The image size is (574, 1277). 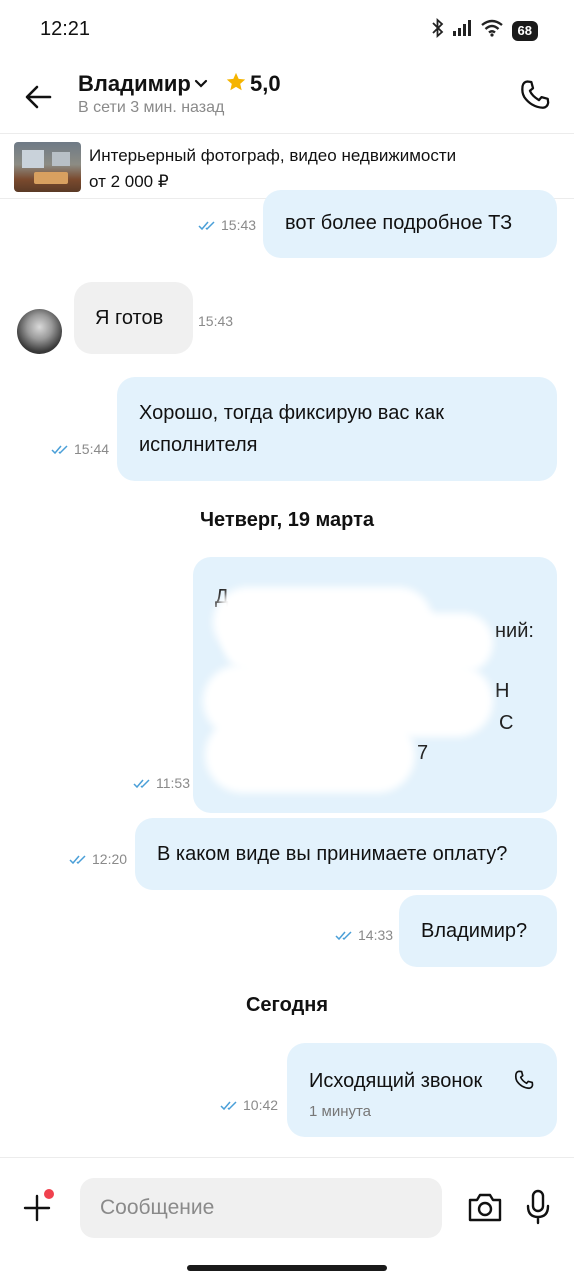 What do you see at coordinates (273, 155) in the screenshot?
I see `listing-title: Интерьерный фотограф, видео недвижимости` at bounding box center [273, 155].